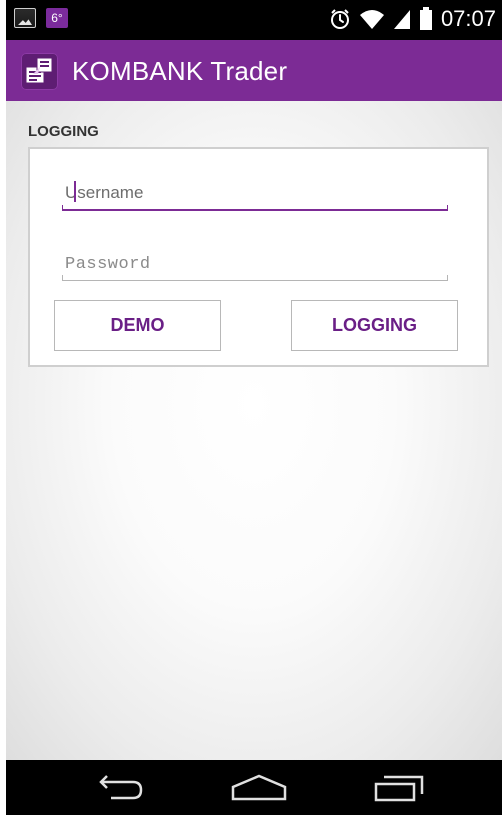 The height and width of the screenshot is (815, 502). Describe the element at coordinates (117, 790) in the screenshot. I see `back-icon` at that location.